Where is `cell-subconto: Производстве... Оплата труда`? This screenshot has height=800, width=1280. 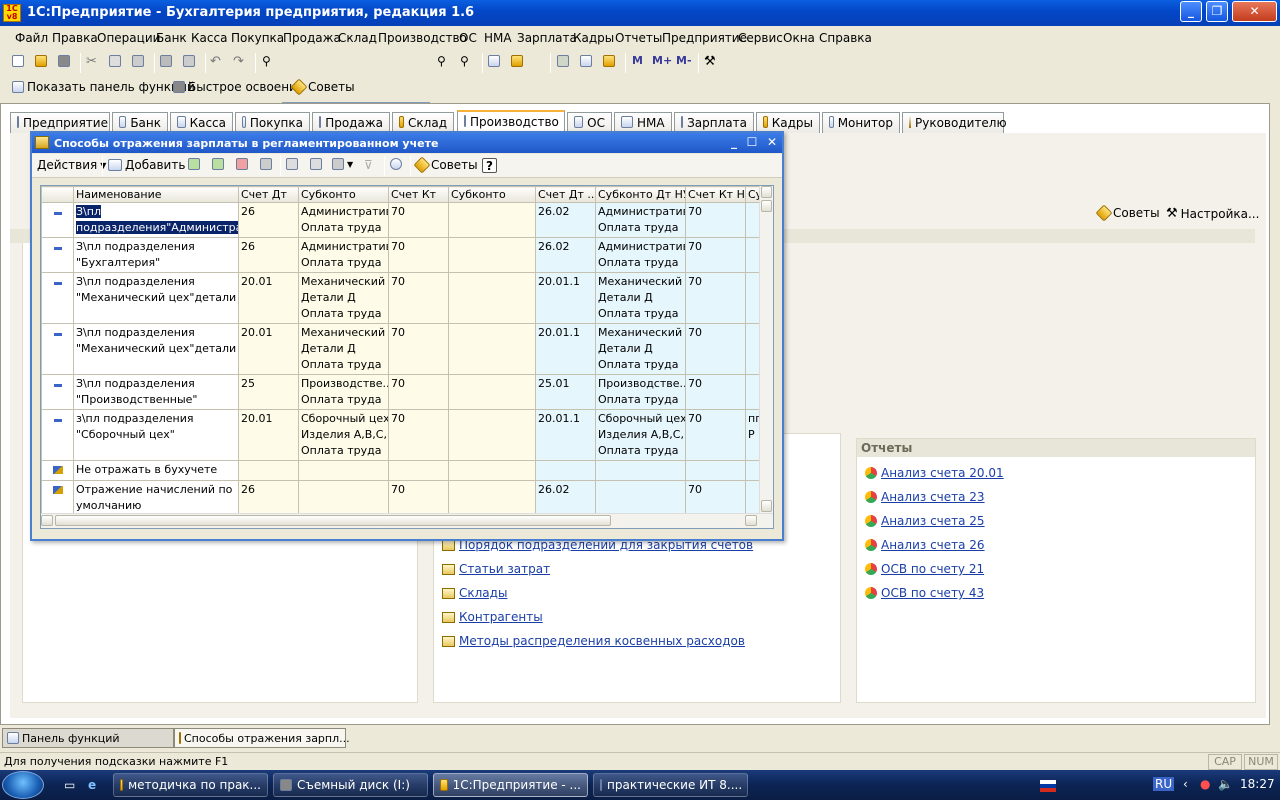 cell-subconto: Производстве... Оплата труда is located at coordinates (343, 392).